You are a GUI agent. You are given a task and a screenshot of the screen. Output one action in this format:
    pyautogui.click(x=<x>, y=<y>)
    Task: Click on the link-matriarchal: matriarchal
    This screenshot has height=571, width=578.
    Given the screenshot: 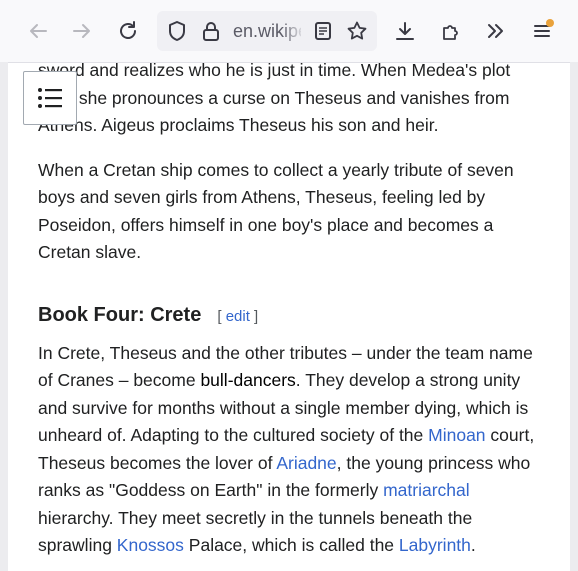 What is the action you would take?
    pyautogui.click(x=426, y=490)
    